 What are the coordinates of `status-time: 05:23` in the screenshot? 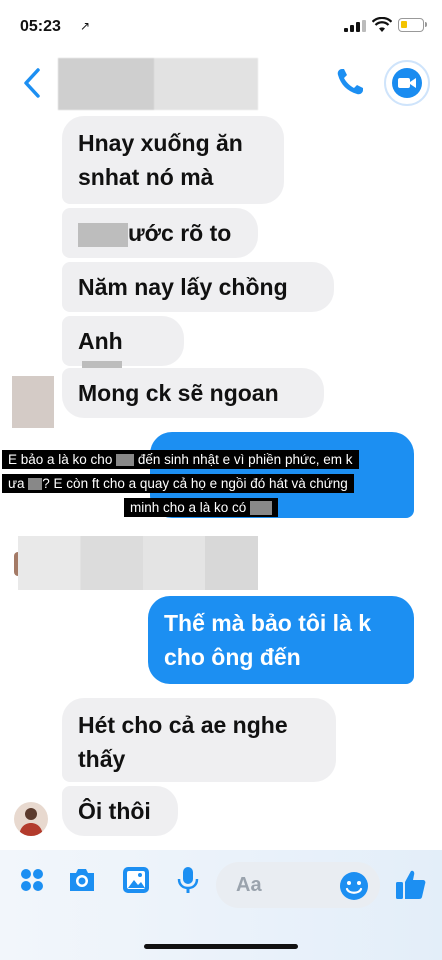 It's located at (40, 26).